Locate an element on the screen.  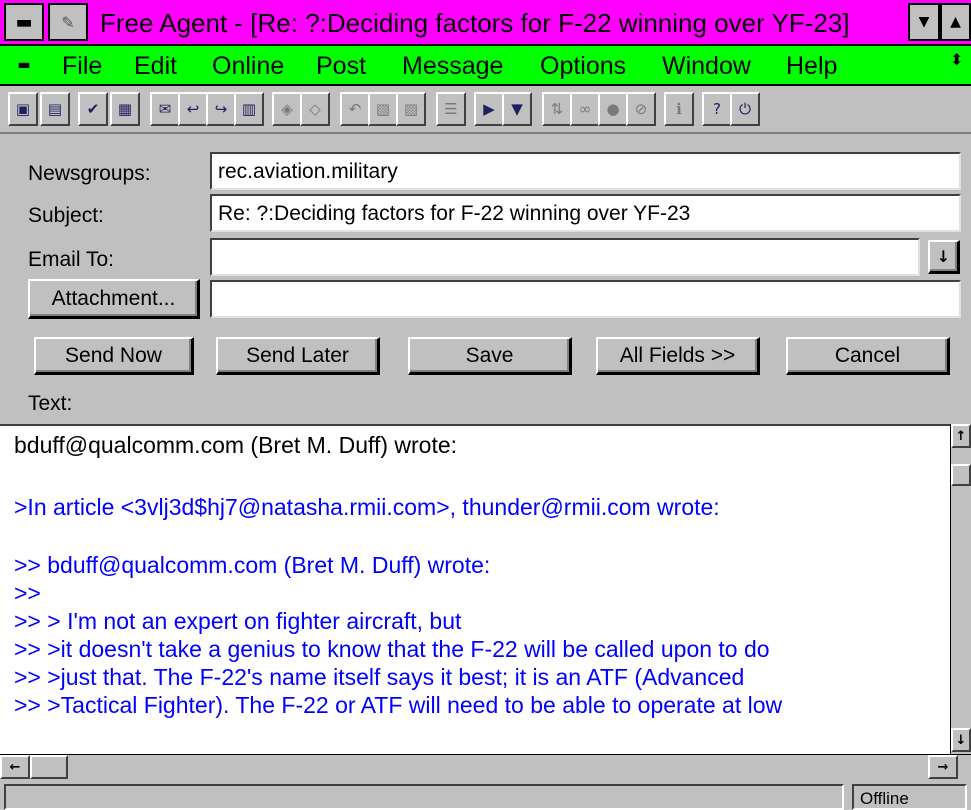
scroll-right-button: → is located at coordinates (943, 767).